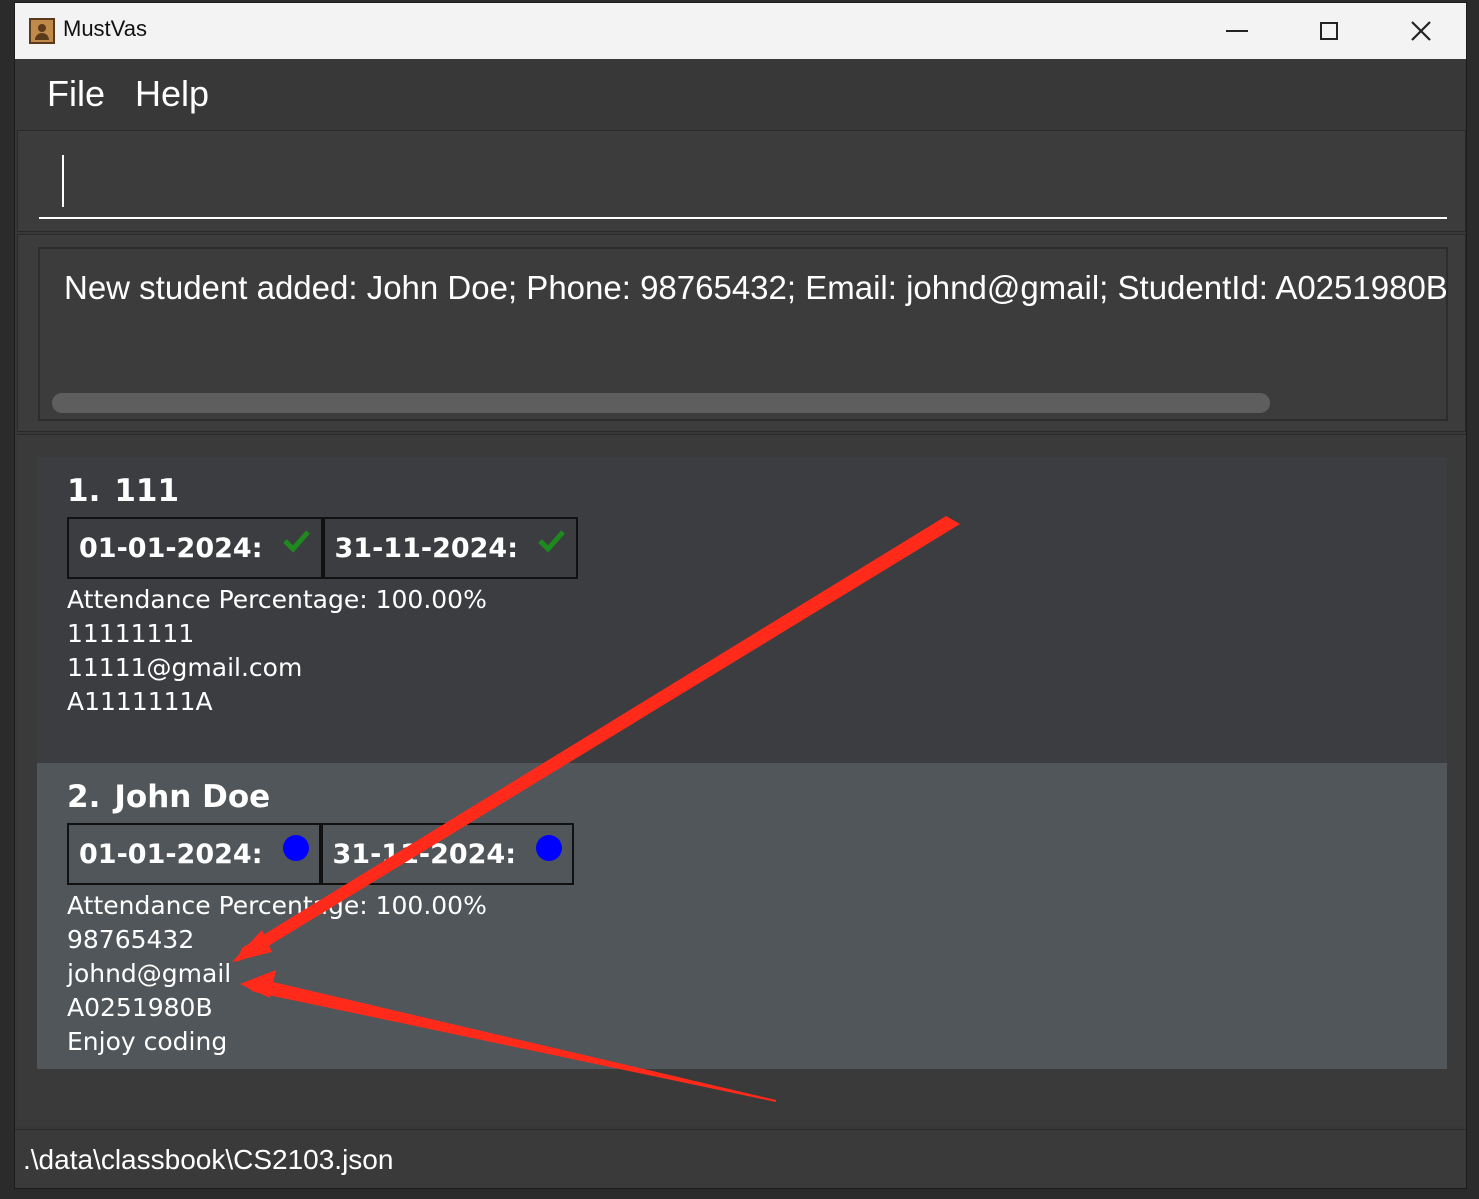 The width and height of the screenshot is (1479, 1199). Describe the element at coordinates (63, 181) in the screenshot. I see `text-caret` at that location.